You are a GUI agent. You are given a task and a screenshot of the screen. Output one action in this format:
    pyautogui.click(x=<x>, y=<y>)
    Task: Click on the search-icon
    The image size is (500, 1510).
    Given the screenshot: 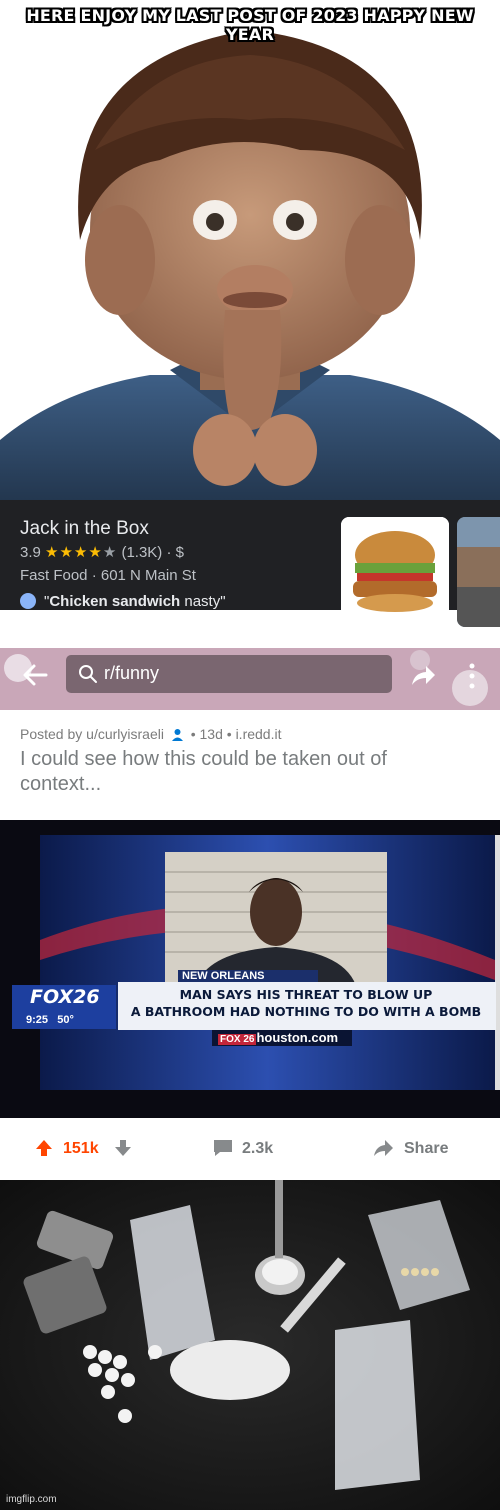 What is the action you would take?
    pyautogui.click(x=88, y=674)
    